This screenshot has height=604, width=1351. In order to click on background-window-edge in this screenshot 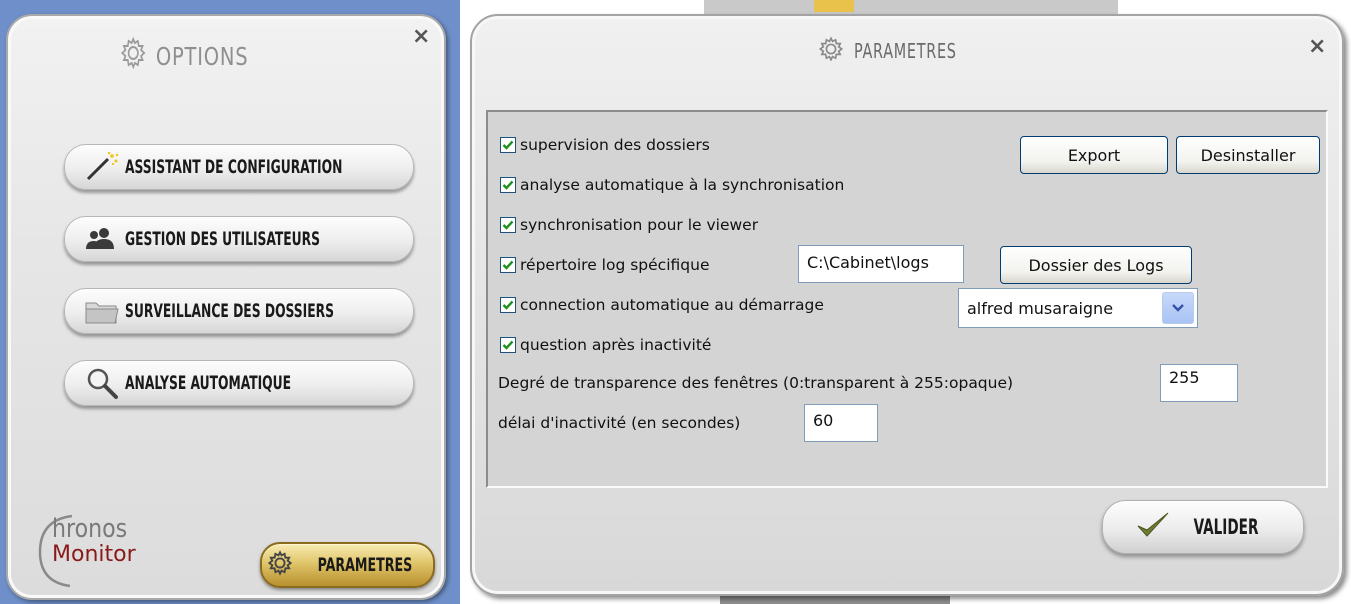, I will do `click(911, 7)`.